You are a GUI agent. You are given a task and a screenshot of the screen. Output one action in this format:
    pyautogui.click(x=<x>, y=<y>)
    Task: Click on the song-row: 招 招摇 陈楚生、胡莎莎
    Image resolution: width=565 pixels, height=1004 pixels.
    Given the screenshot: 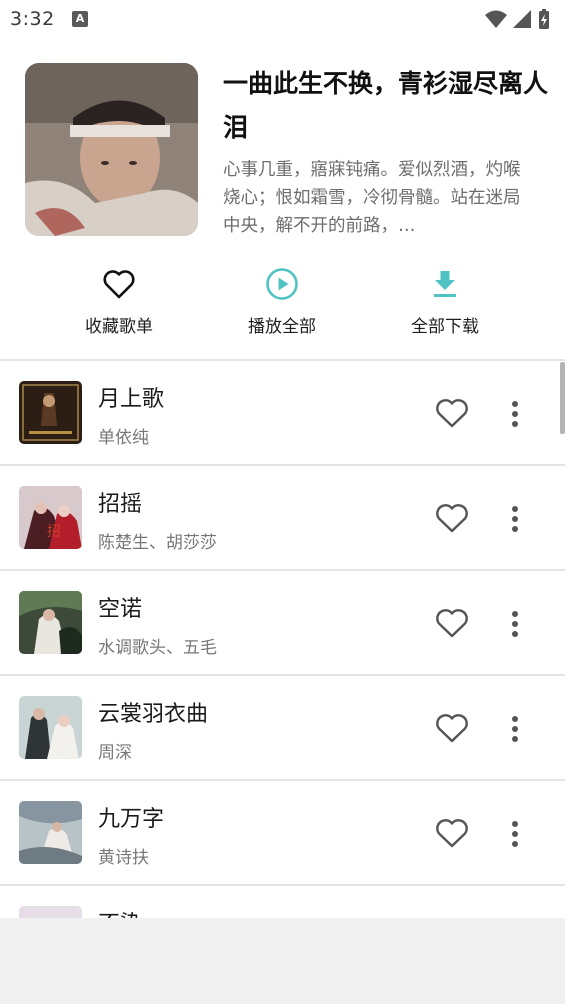 What is the action you would take?
    pyautogui.click(x=282, y=518)
    